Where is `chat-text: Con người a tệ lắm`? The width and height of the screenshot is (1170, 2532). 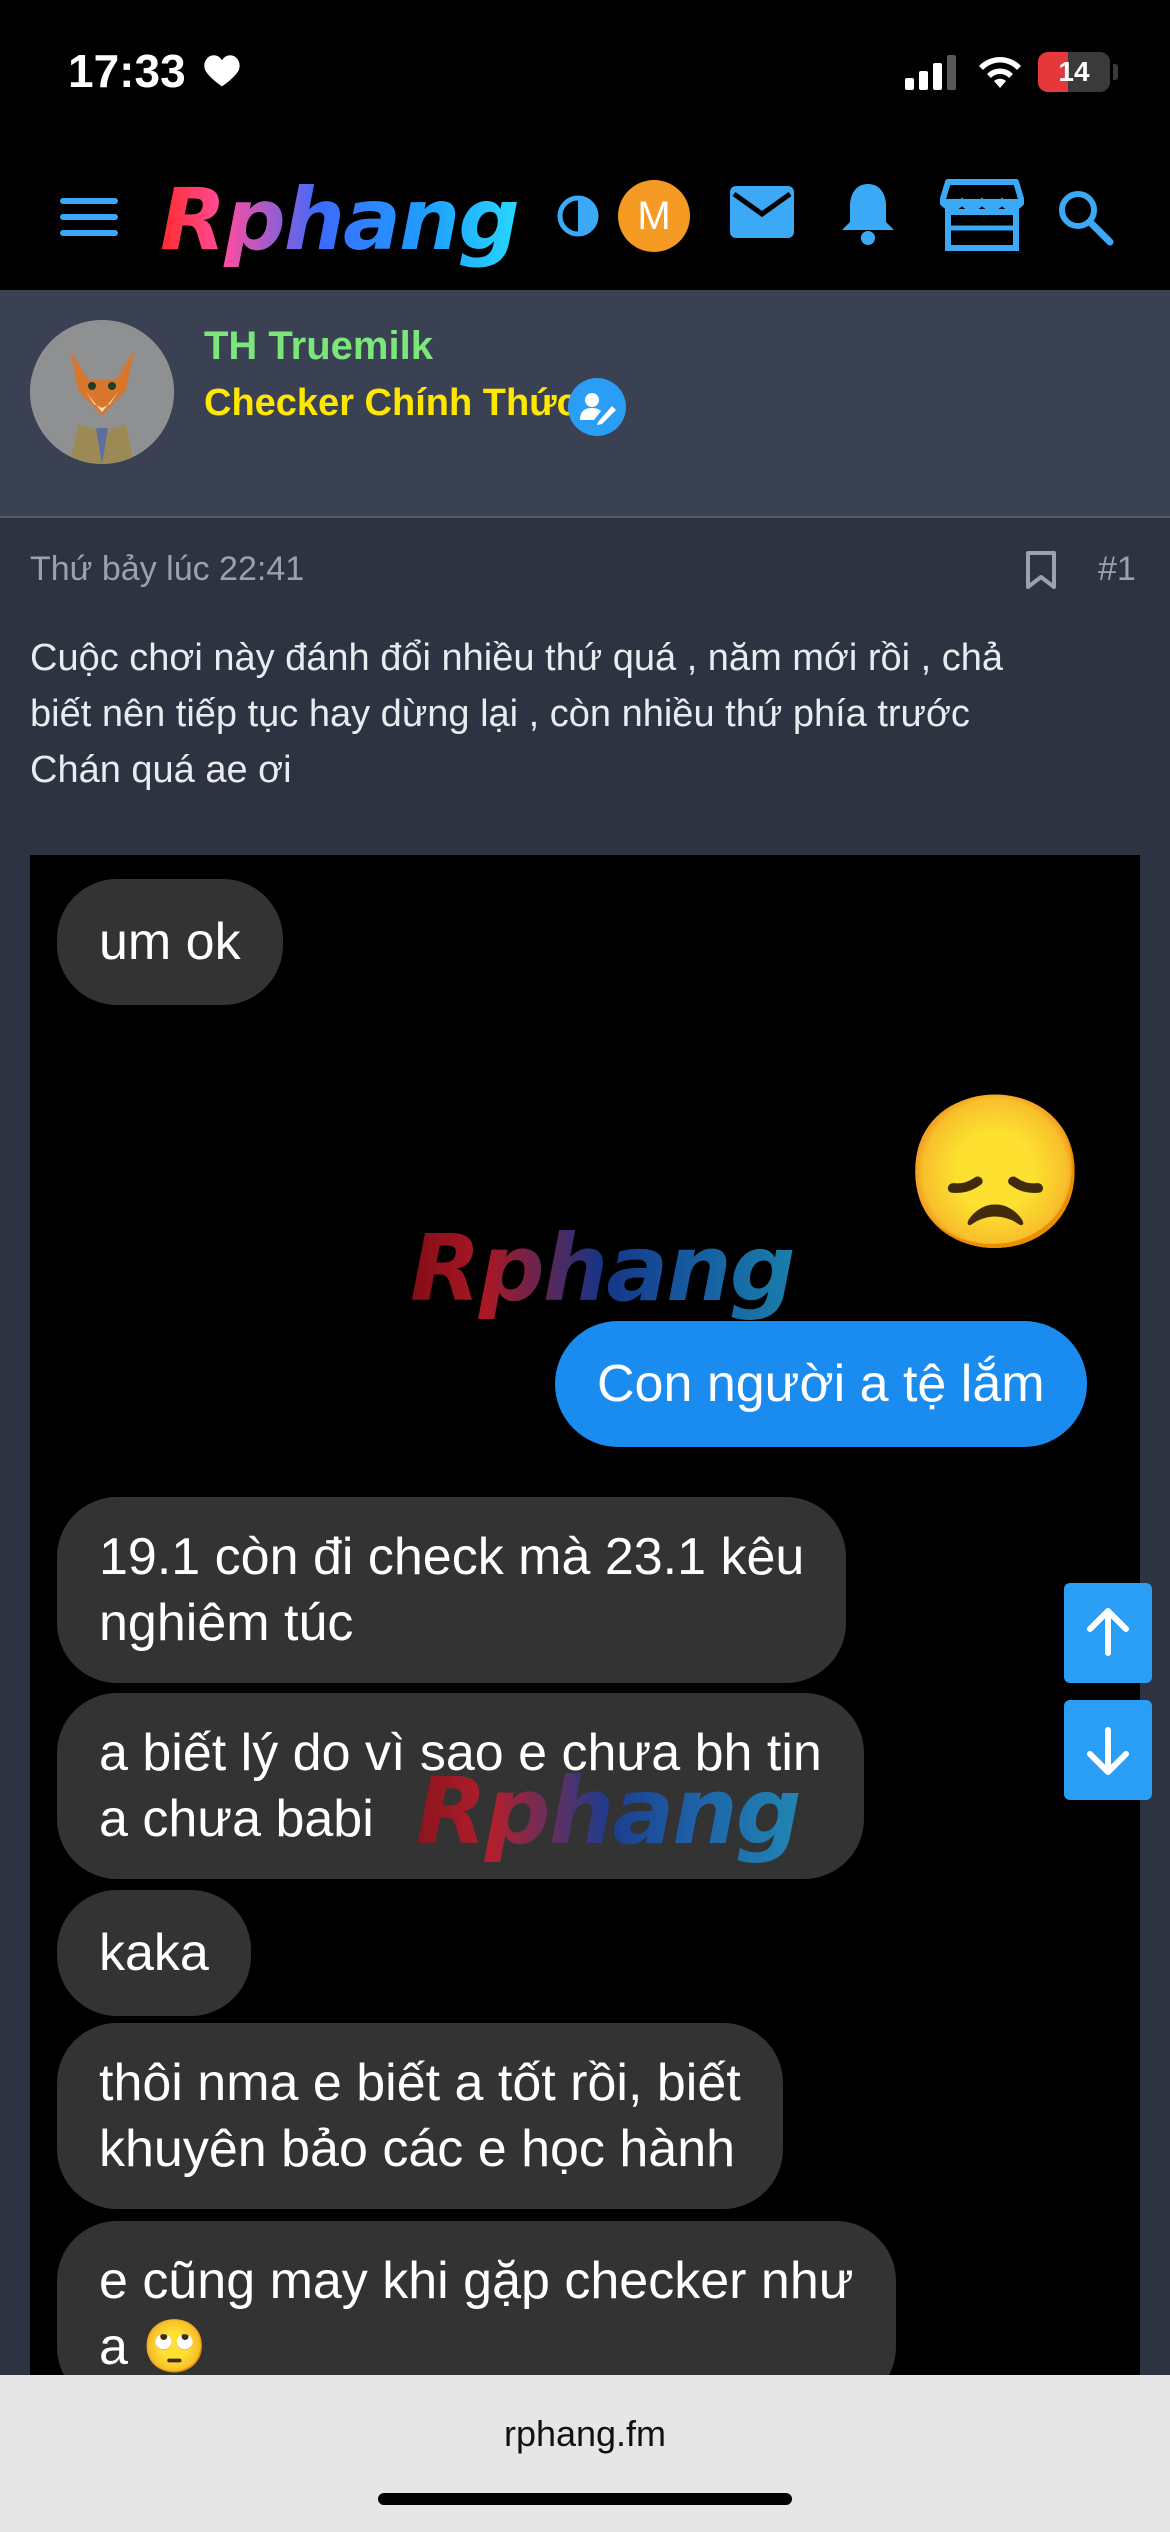 chat-text: Con người a tệ lắm is located at coordinates (821, 1384).